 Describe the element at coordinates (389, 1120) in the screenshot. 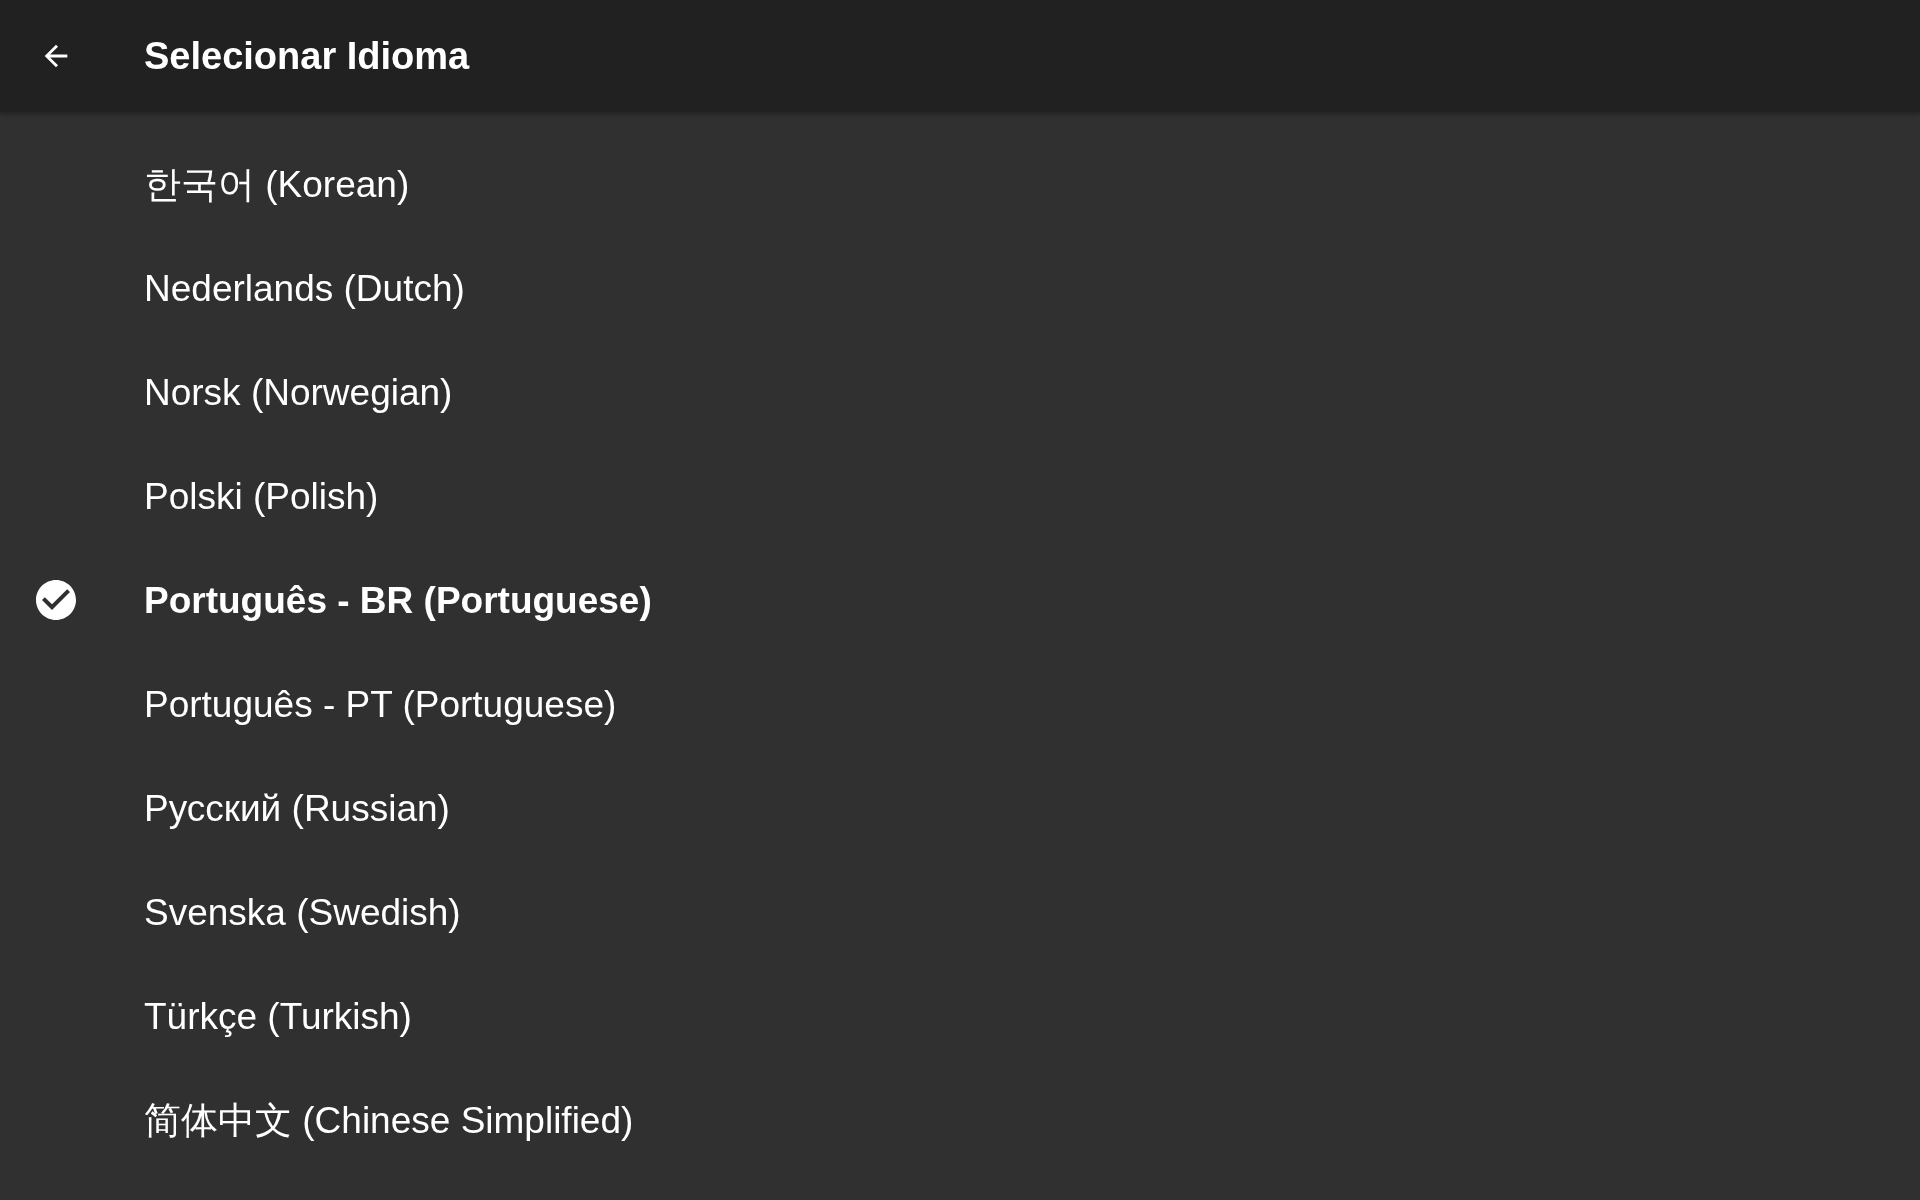

I see `language-label: 简体中文 (Chinese Simplified)` at that location.